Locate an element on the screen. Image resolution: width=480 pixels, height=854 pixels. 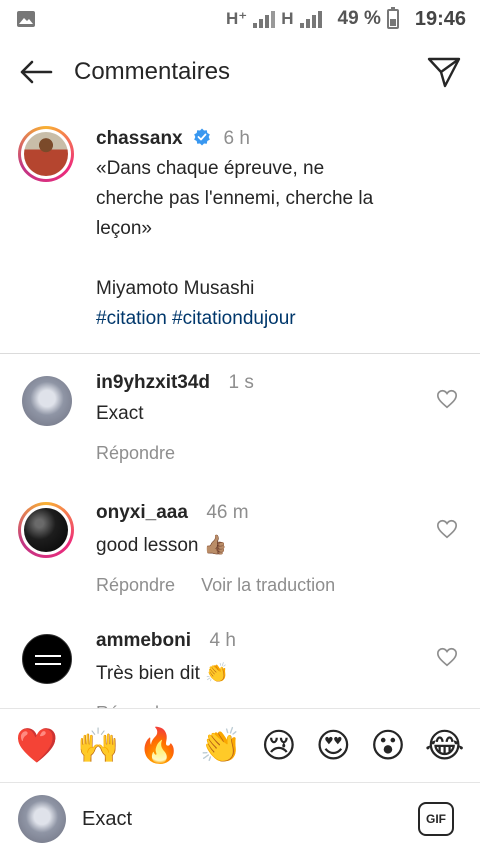
caption-time: 6 h is located at coordinates (236, 138).